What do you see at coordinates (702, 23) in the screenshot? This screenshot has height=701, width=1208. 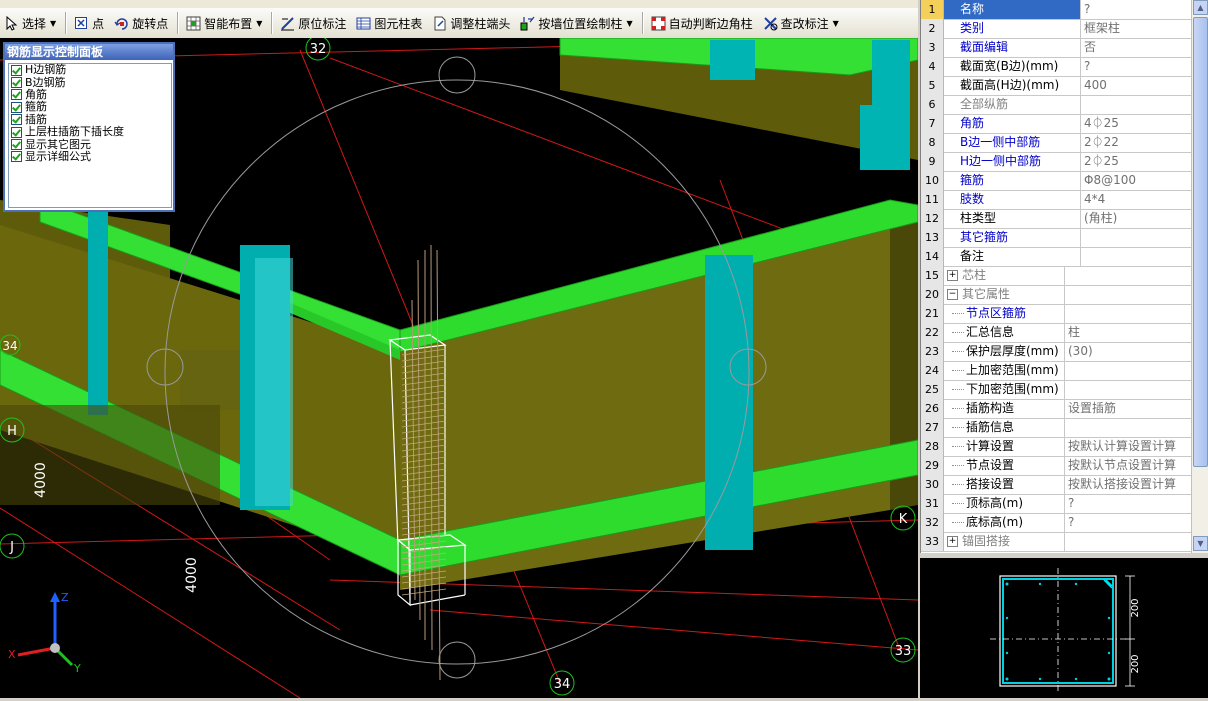 I see `auto-corner-column-button: 自动判断边角柱` at bounding box center [702, 23].